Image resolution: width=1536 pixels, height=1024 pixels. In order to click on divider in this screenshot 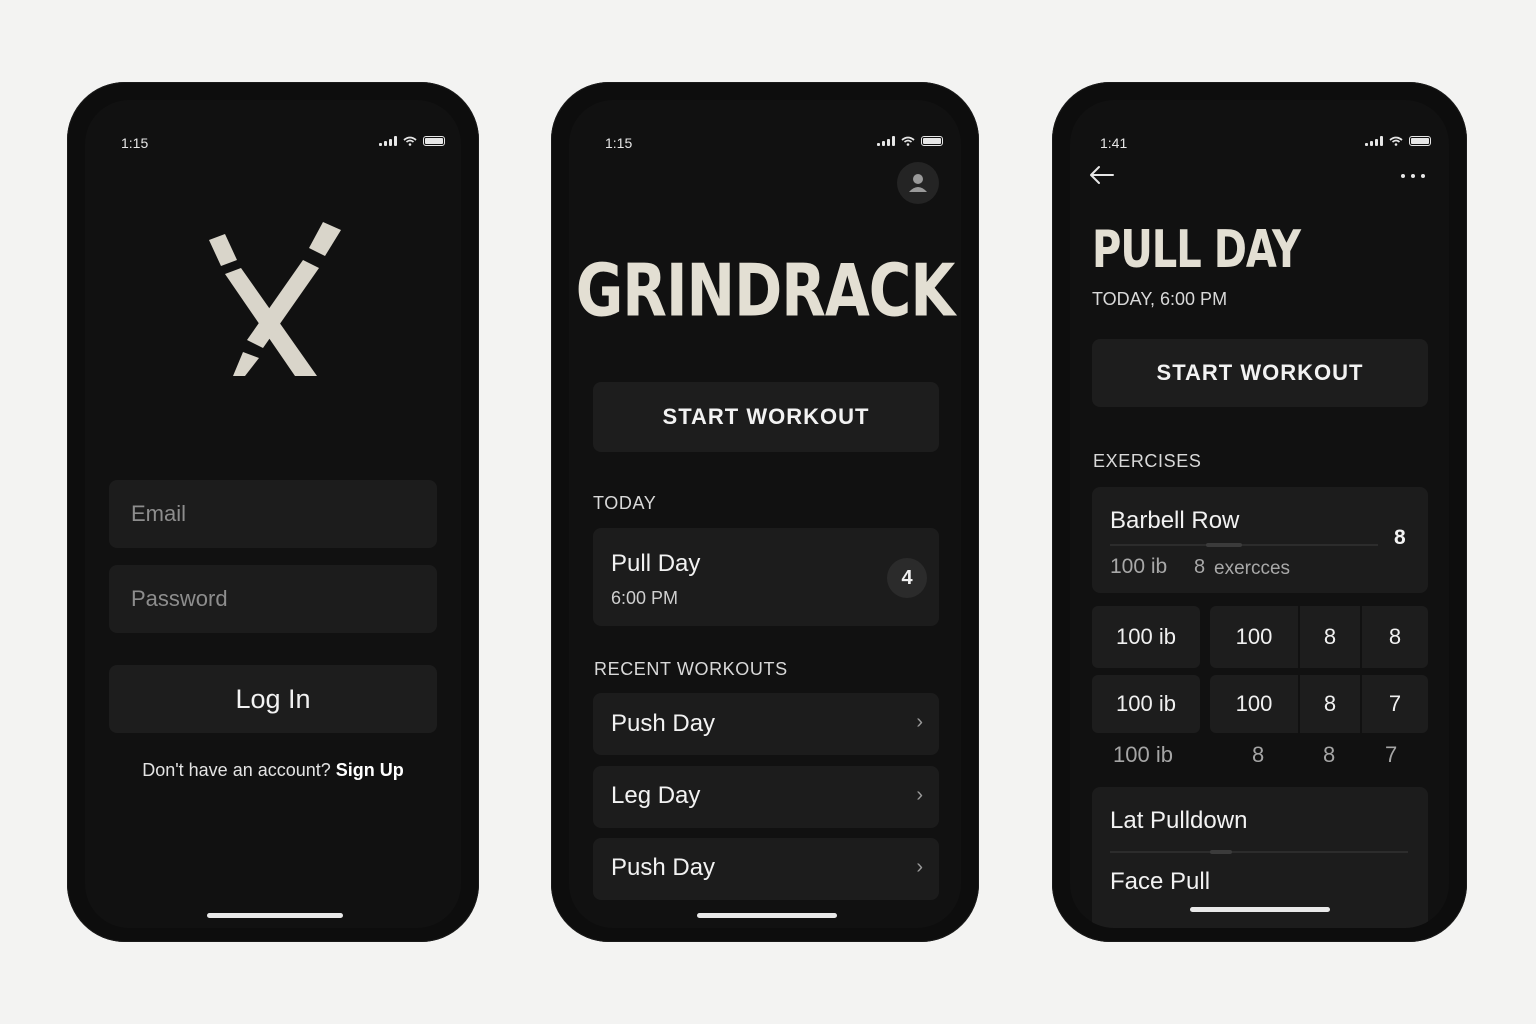, I will do `click(1259, 852)`.